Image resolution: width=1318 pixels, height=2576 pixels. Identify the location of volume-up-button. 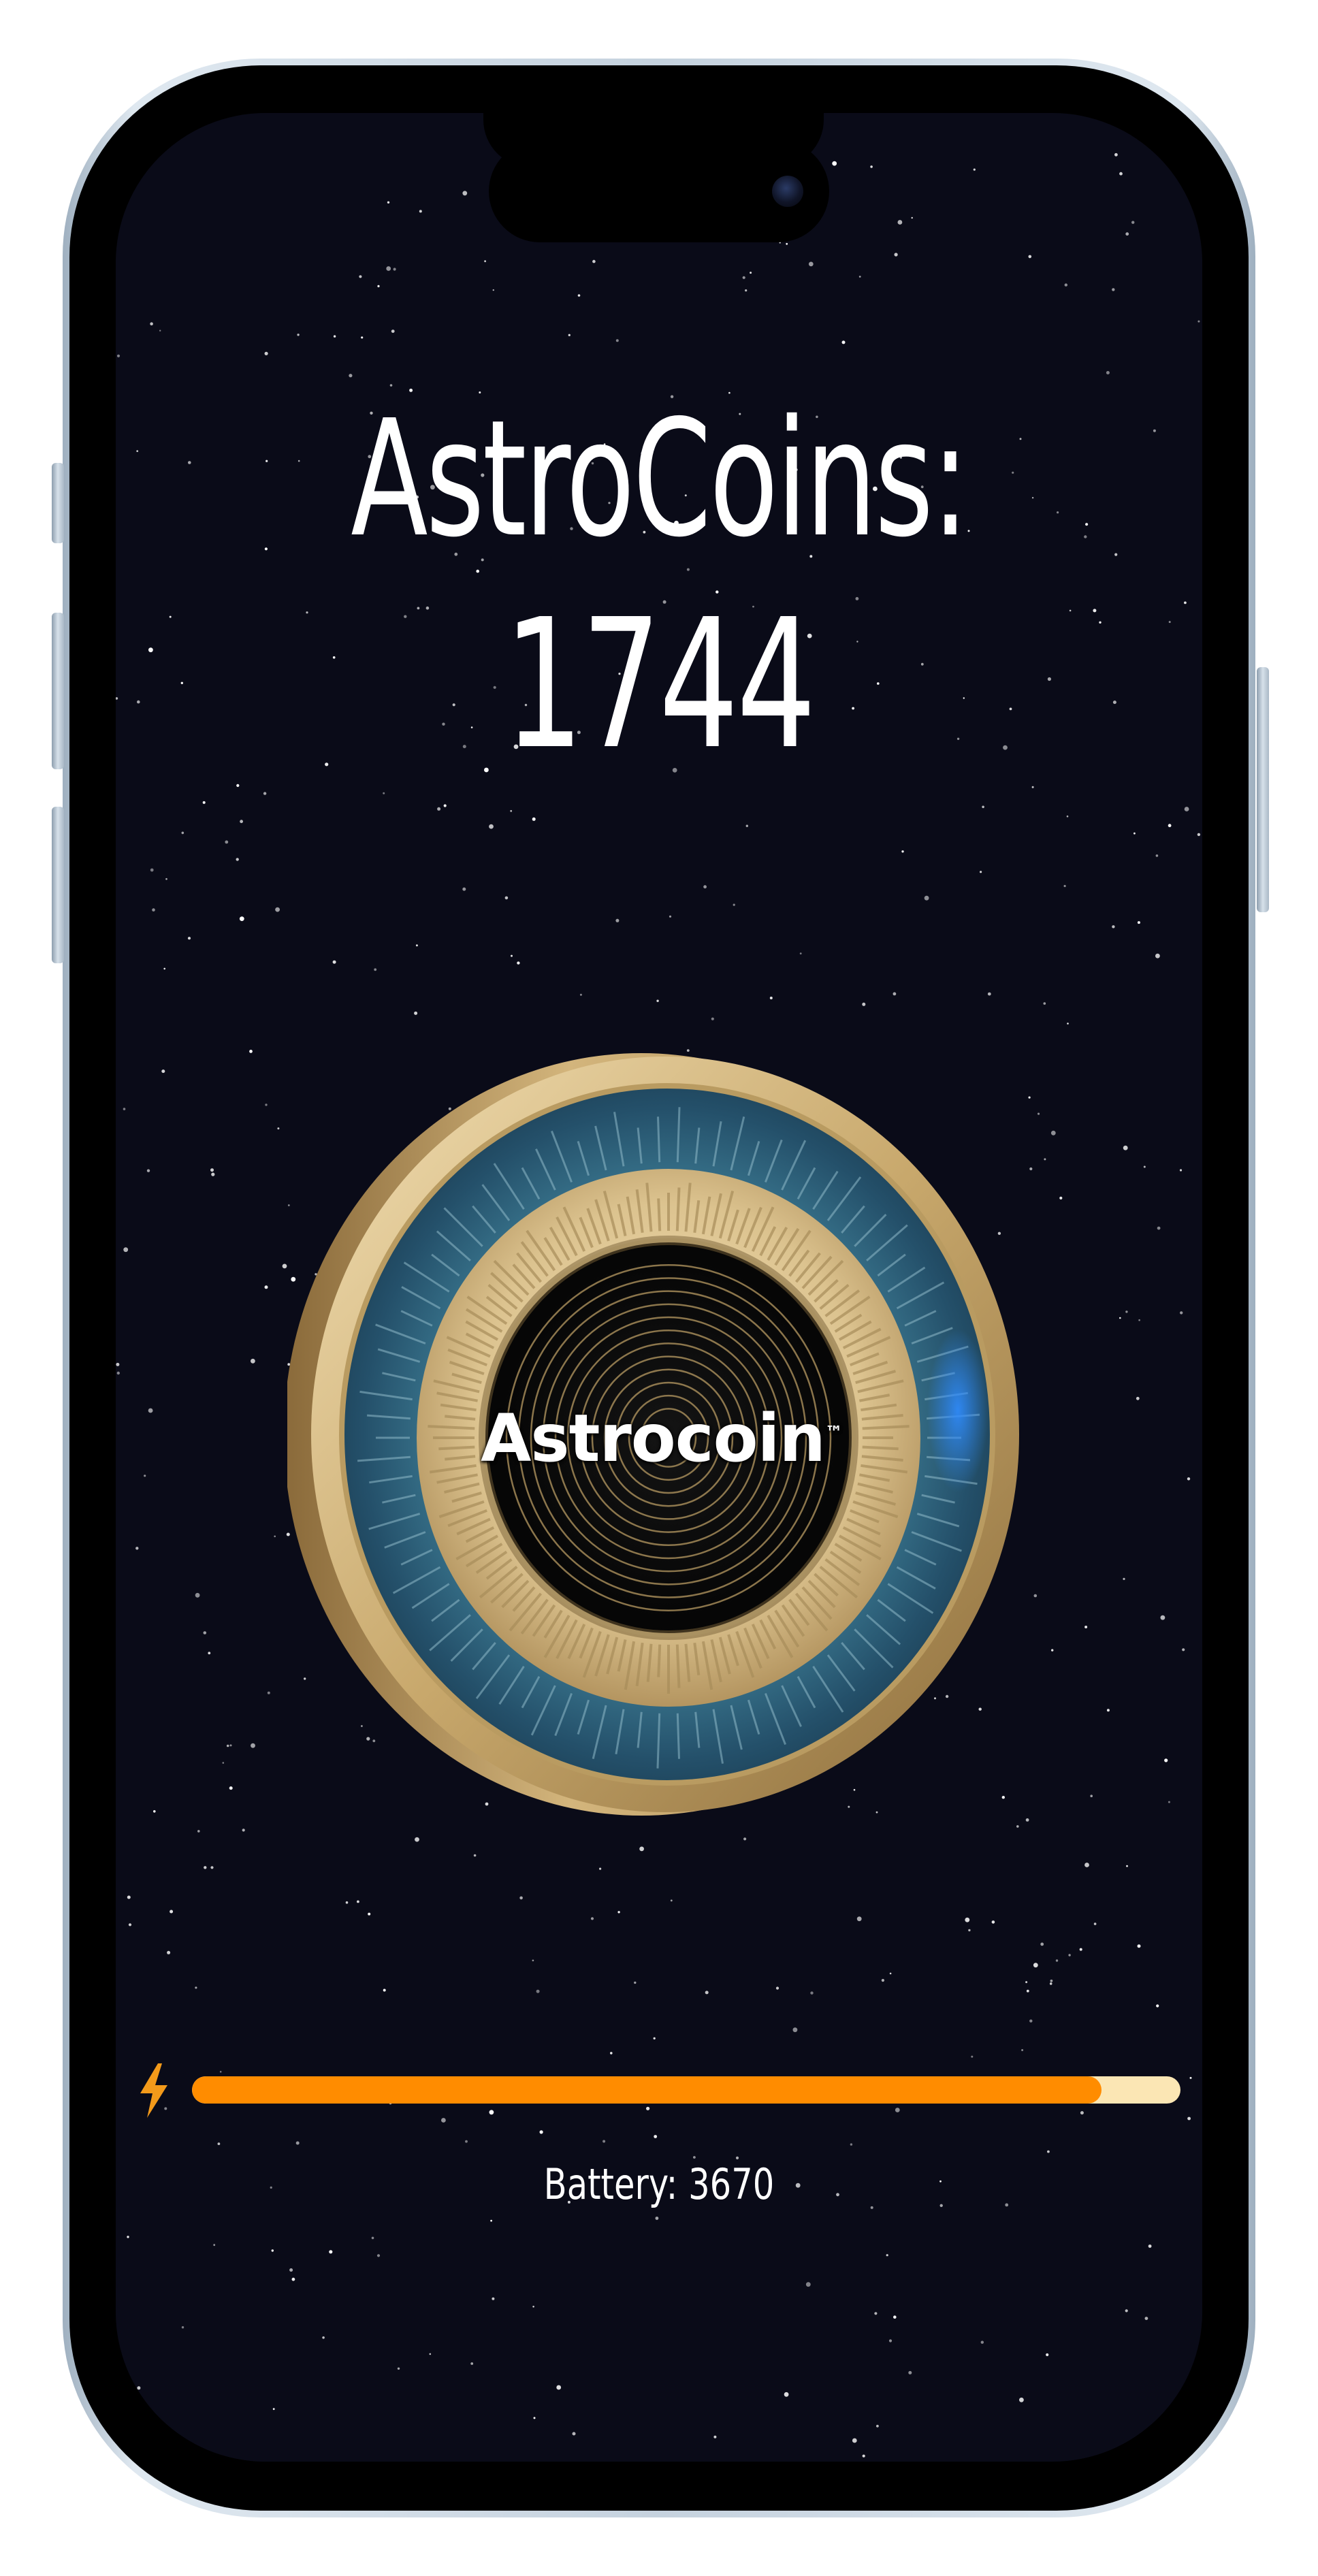
(58, 691).